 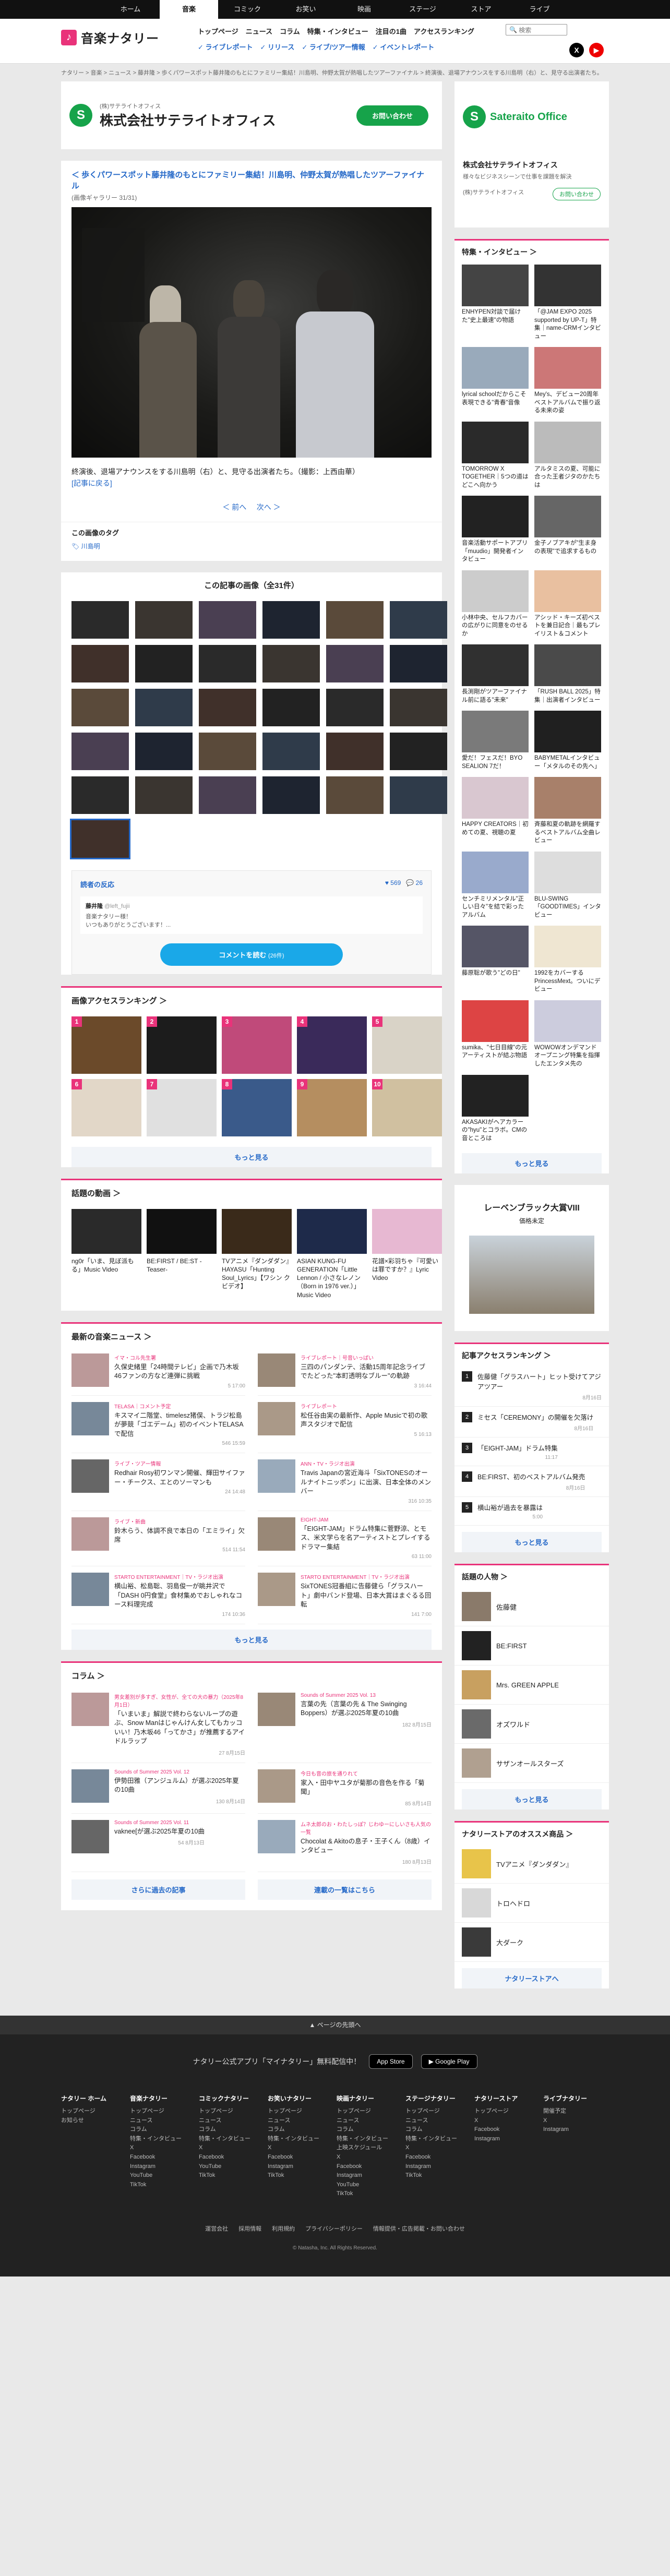 What do you see at coordinates (531, 1646) in the screenshot?
I see `person-item: BE:FIRST` at bounding box center [531, 1646].